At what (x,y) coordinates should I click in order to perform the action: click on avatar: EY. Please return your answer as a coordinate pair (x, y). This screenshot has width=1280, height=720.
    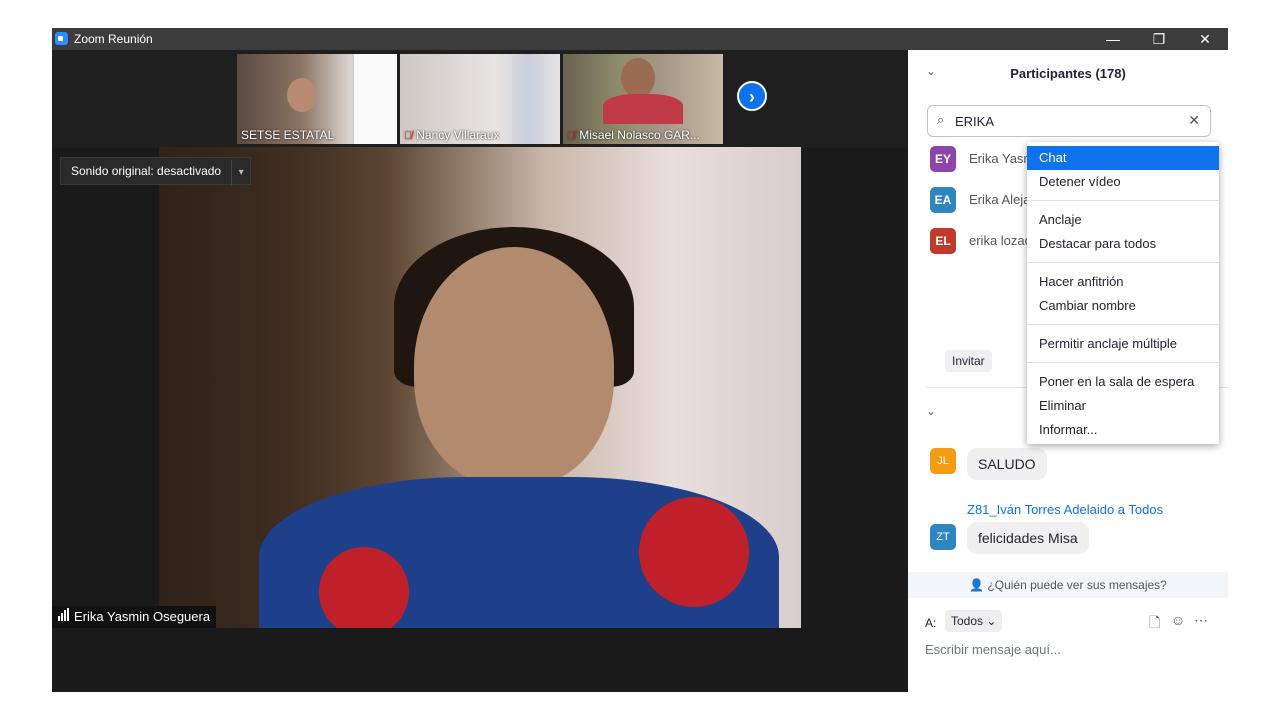
    Looking at the image, I should click on (943, 159).